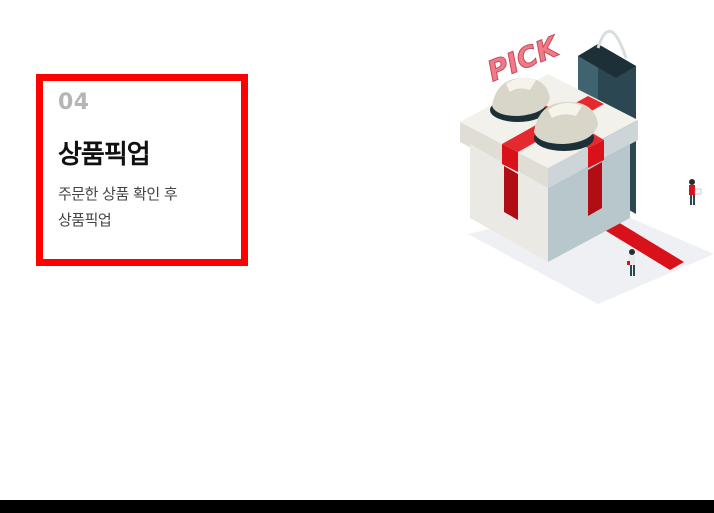 Image resolution: width=714 pixels, height=513 pixels. I want to click on ribbon-right-body, so click(595, 189).